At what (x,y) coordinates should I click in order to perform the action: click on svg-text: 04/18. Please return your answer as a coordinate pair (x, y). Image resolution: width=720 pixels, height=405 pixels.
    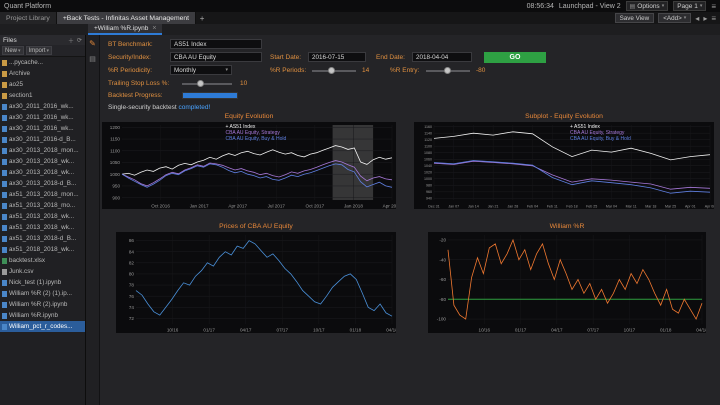
    Looking at the image, I should click on (701, 330).